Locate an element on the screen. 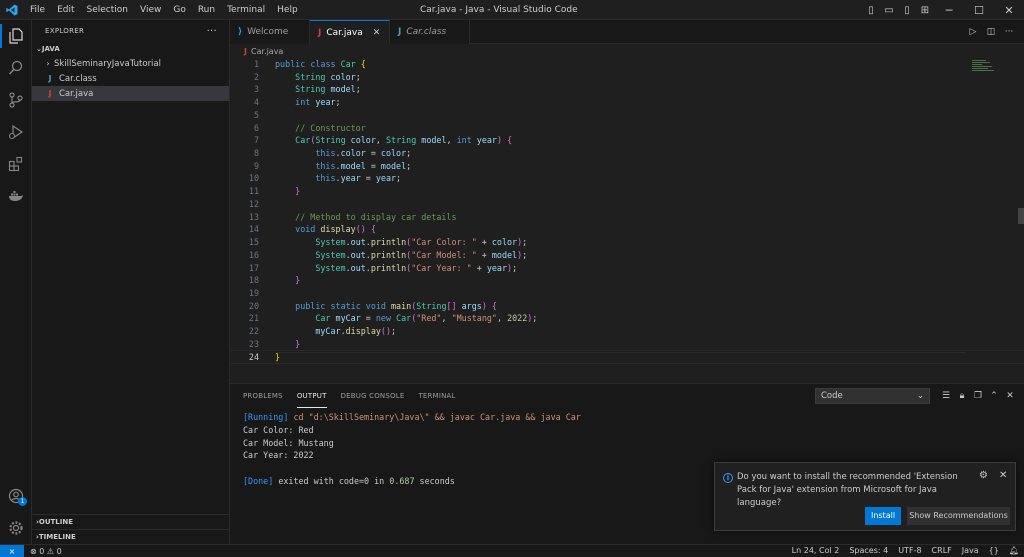 The height and width of the screenshot is (557, 1024). copy-icon: ❐ is located at coordinates (978, 396).